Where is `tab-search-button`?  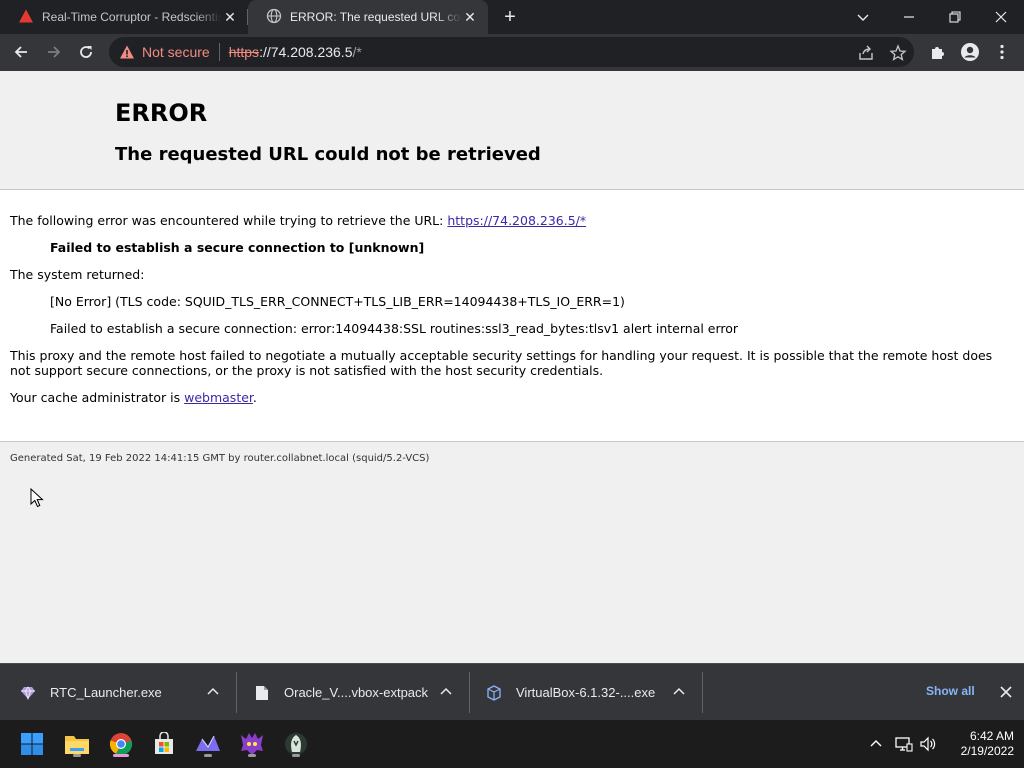 tab-search-button is located at coordinates (863, 17).